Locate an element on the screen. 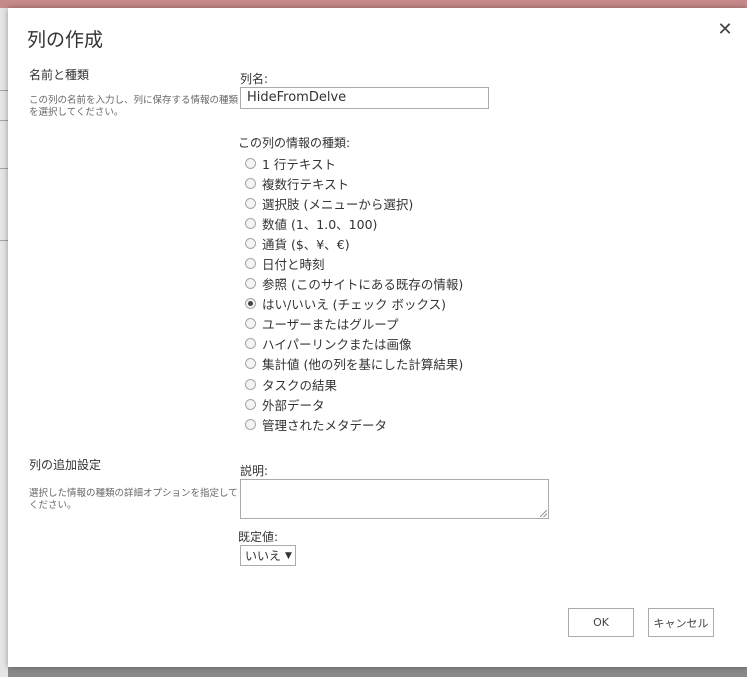 The height and width of the screenshot is (677, 747). column-type-label: この列の情報の種類: is located at coordinates (294, 143).